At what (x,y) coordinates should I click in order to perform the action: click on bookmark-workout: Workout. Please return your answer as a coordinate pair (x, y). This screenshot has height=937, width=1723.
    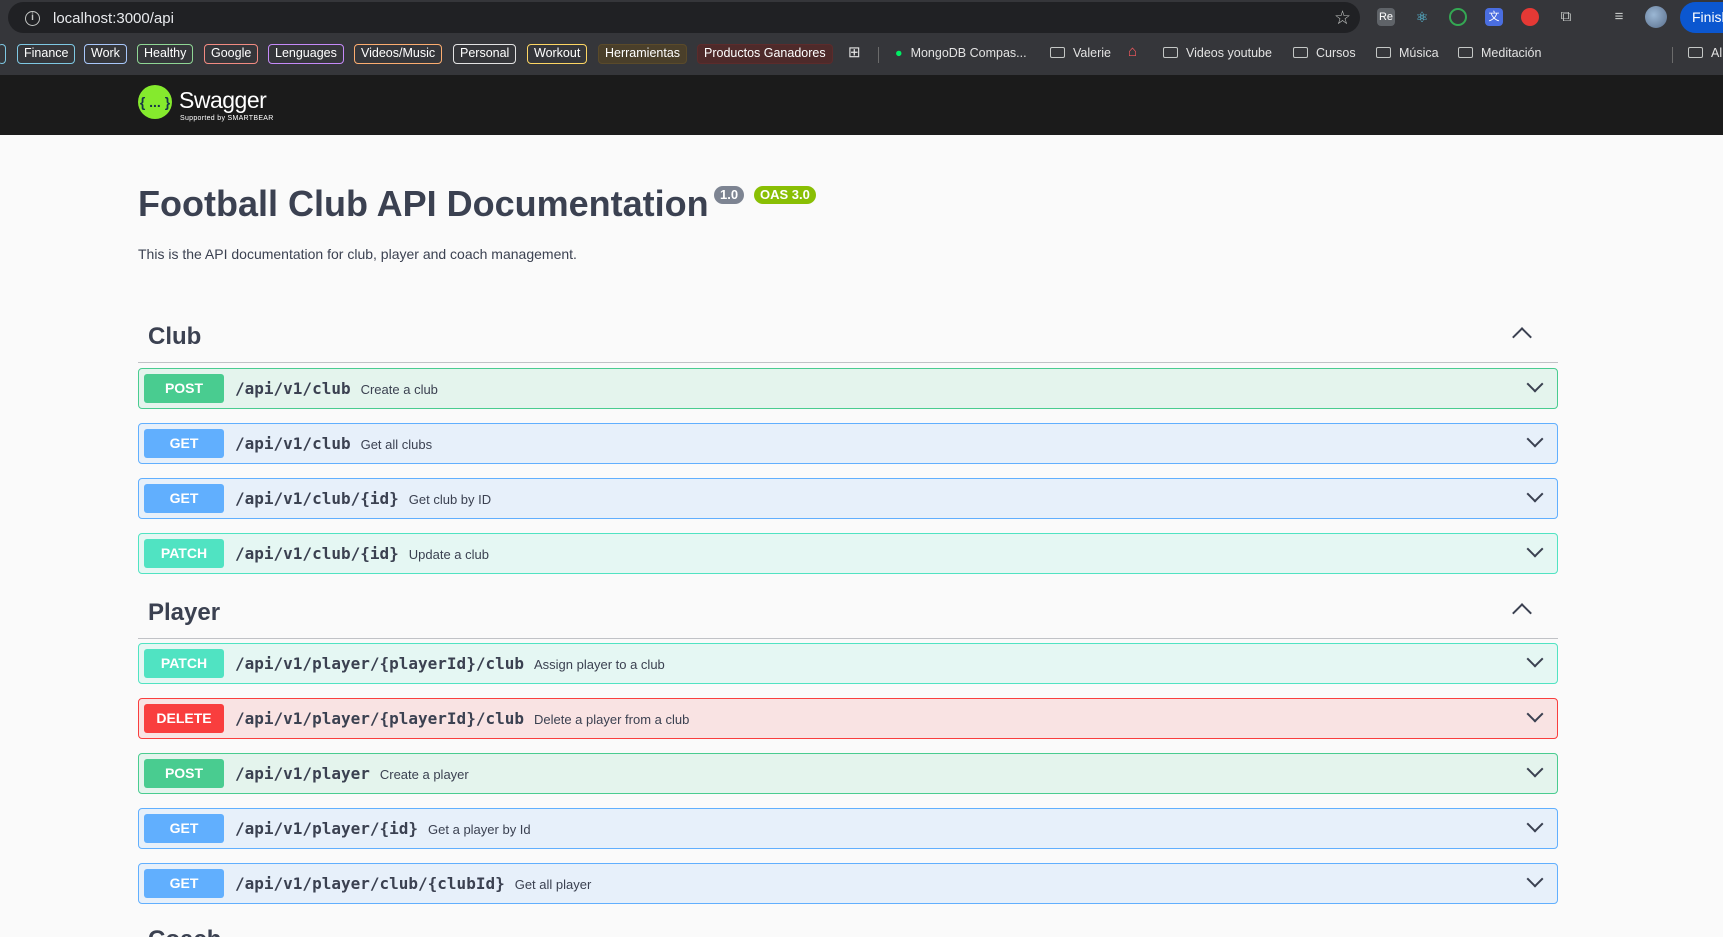
    Looking at the image, I should click on (557, 54).